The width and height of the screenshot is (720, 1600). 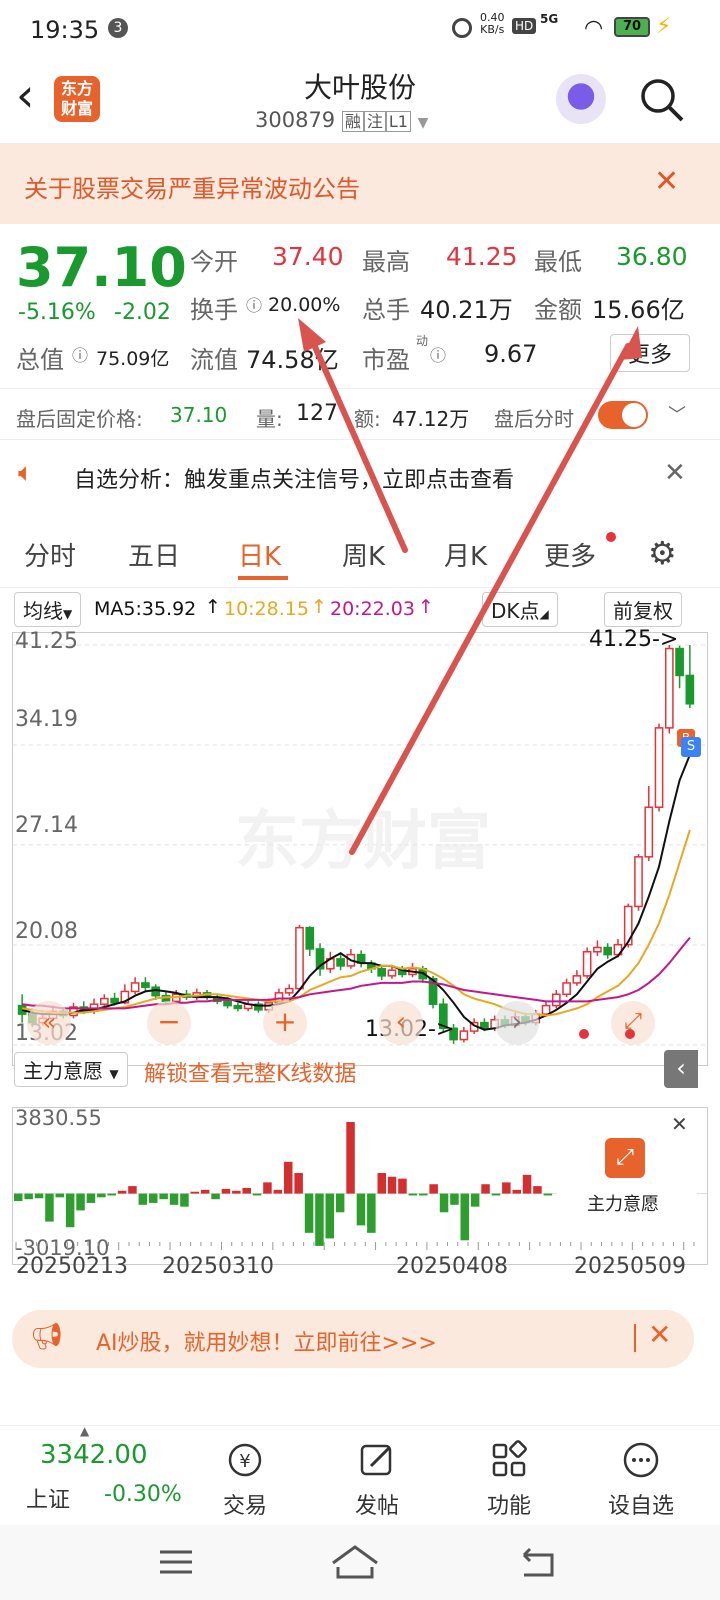 What do you see at coordinates (465, 554) in the screenshot?
I see `tab-monthly-k: 月K` at bounding box center [465, 554].